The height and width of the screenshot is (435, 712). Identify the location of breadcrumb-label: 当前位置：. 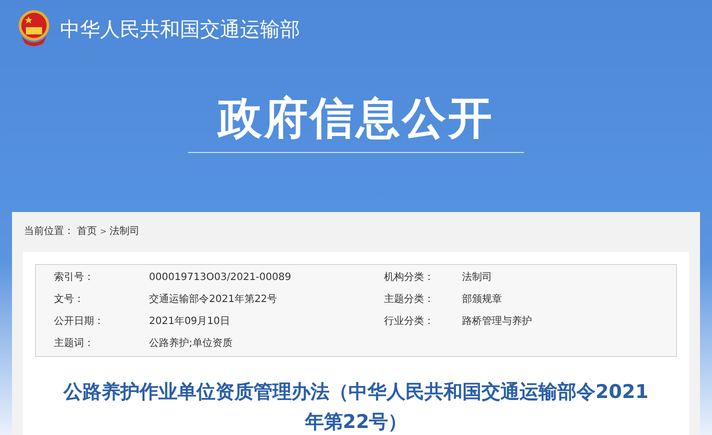
(49, 231).